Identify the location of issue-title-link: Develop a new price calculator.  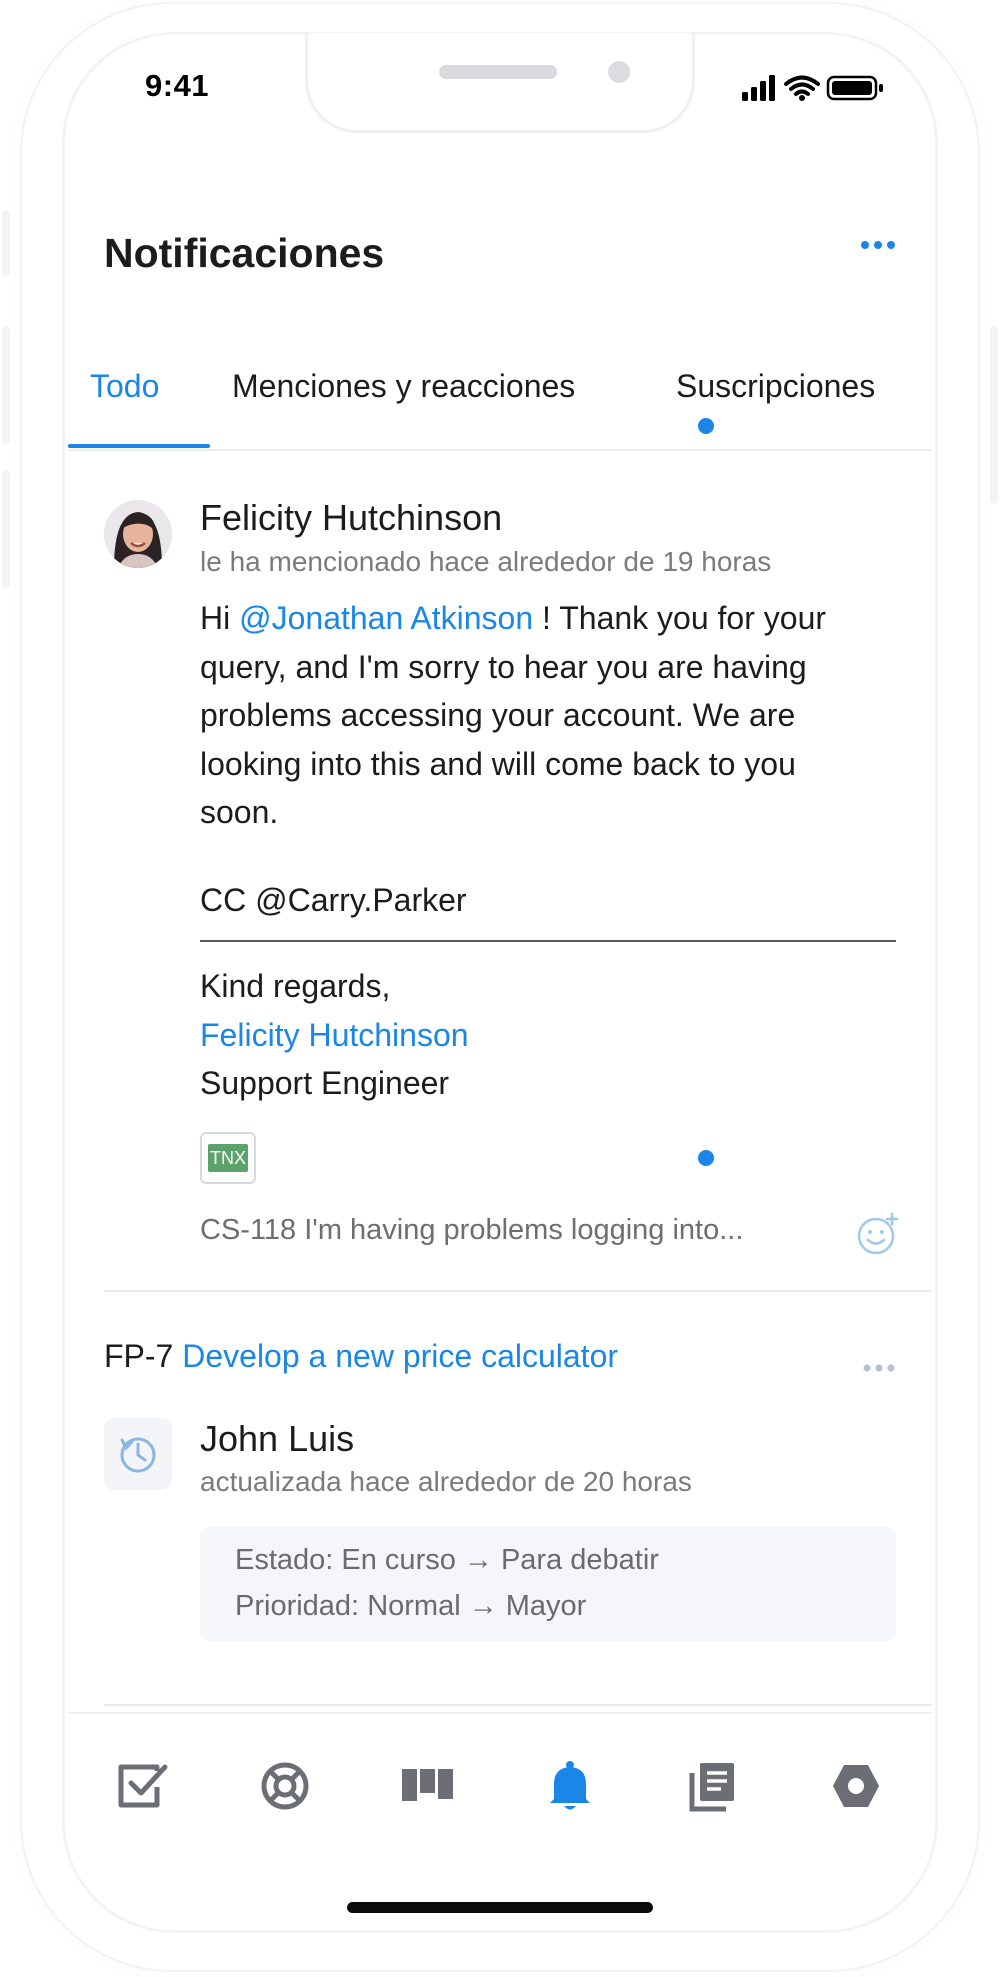
(400, 1356).